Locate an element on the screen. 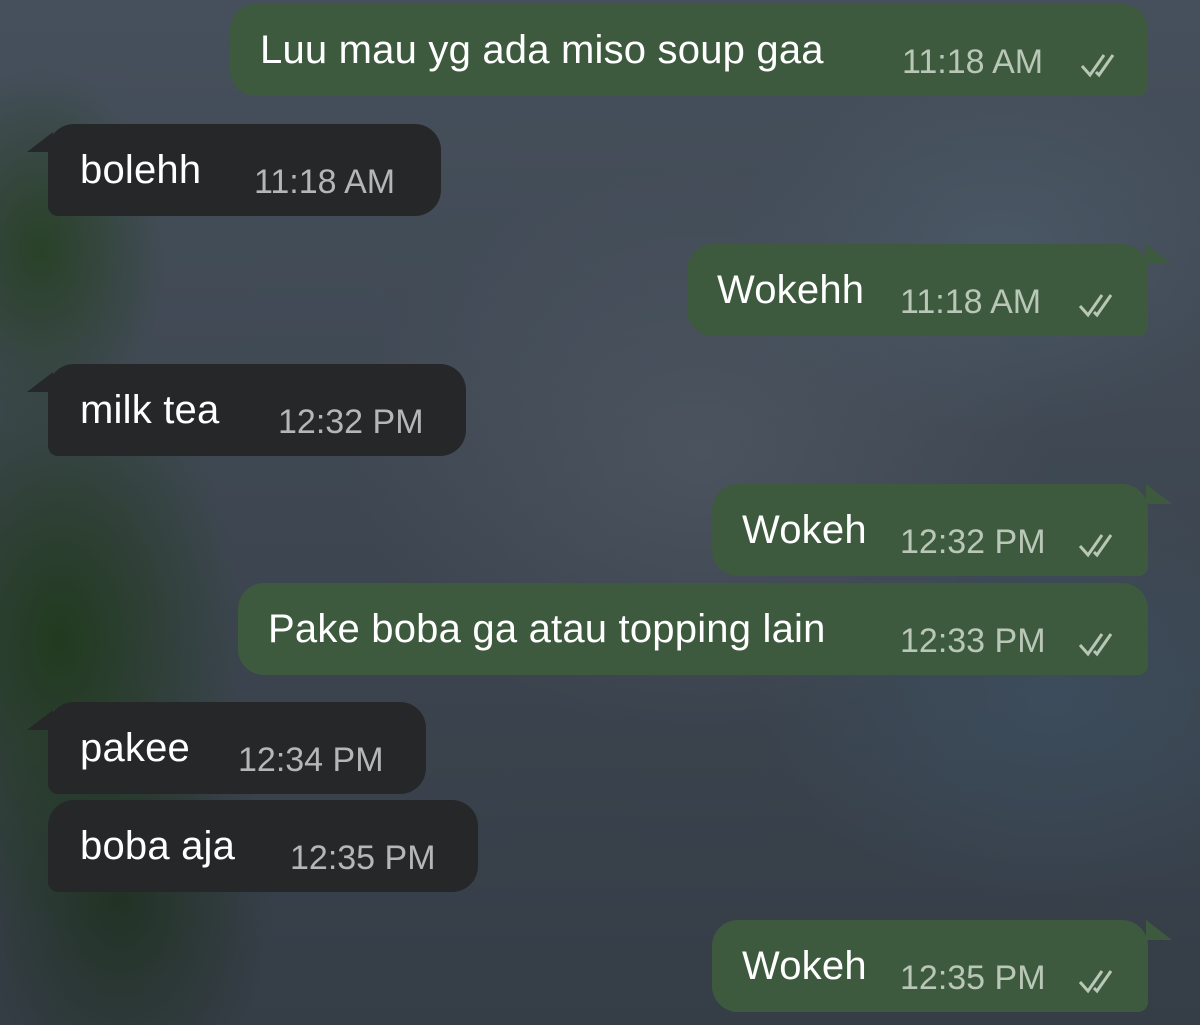  message-text: pakee is located at coordinates (135, 748).